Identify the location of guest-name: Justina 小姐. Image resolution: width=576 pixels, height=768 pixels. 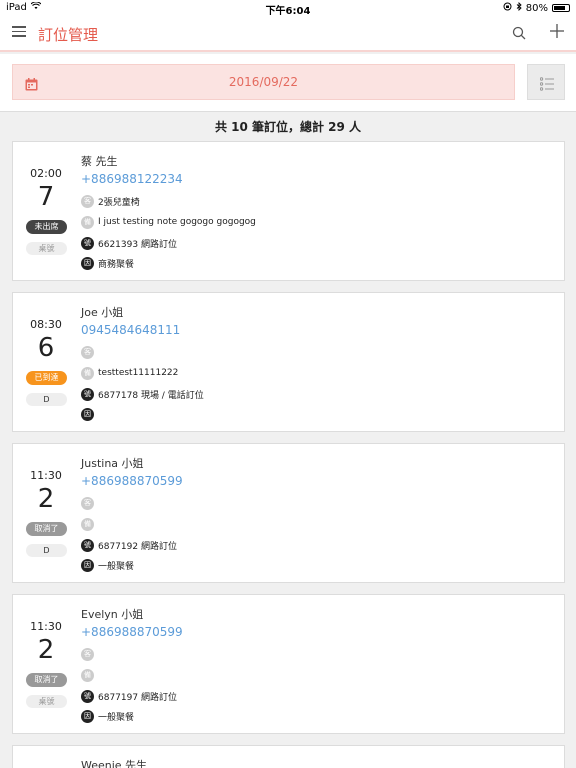
(112, 463).